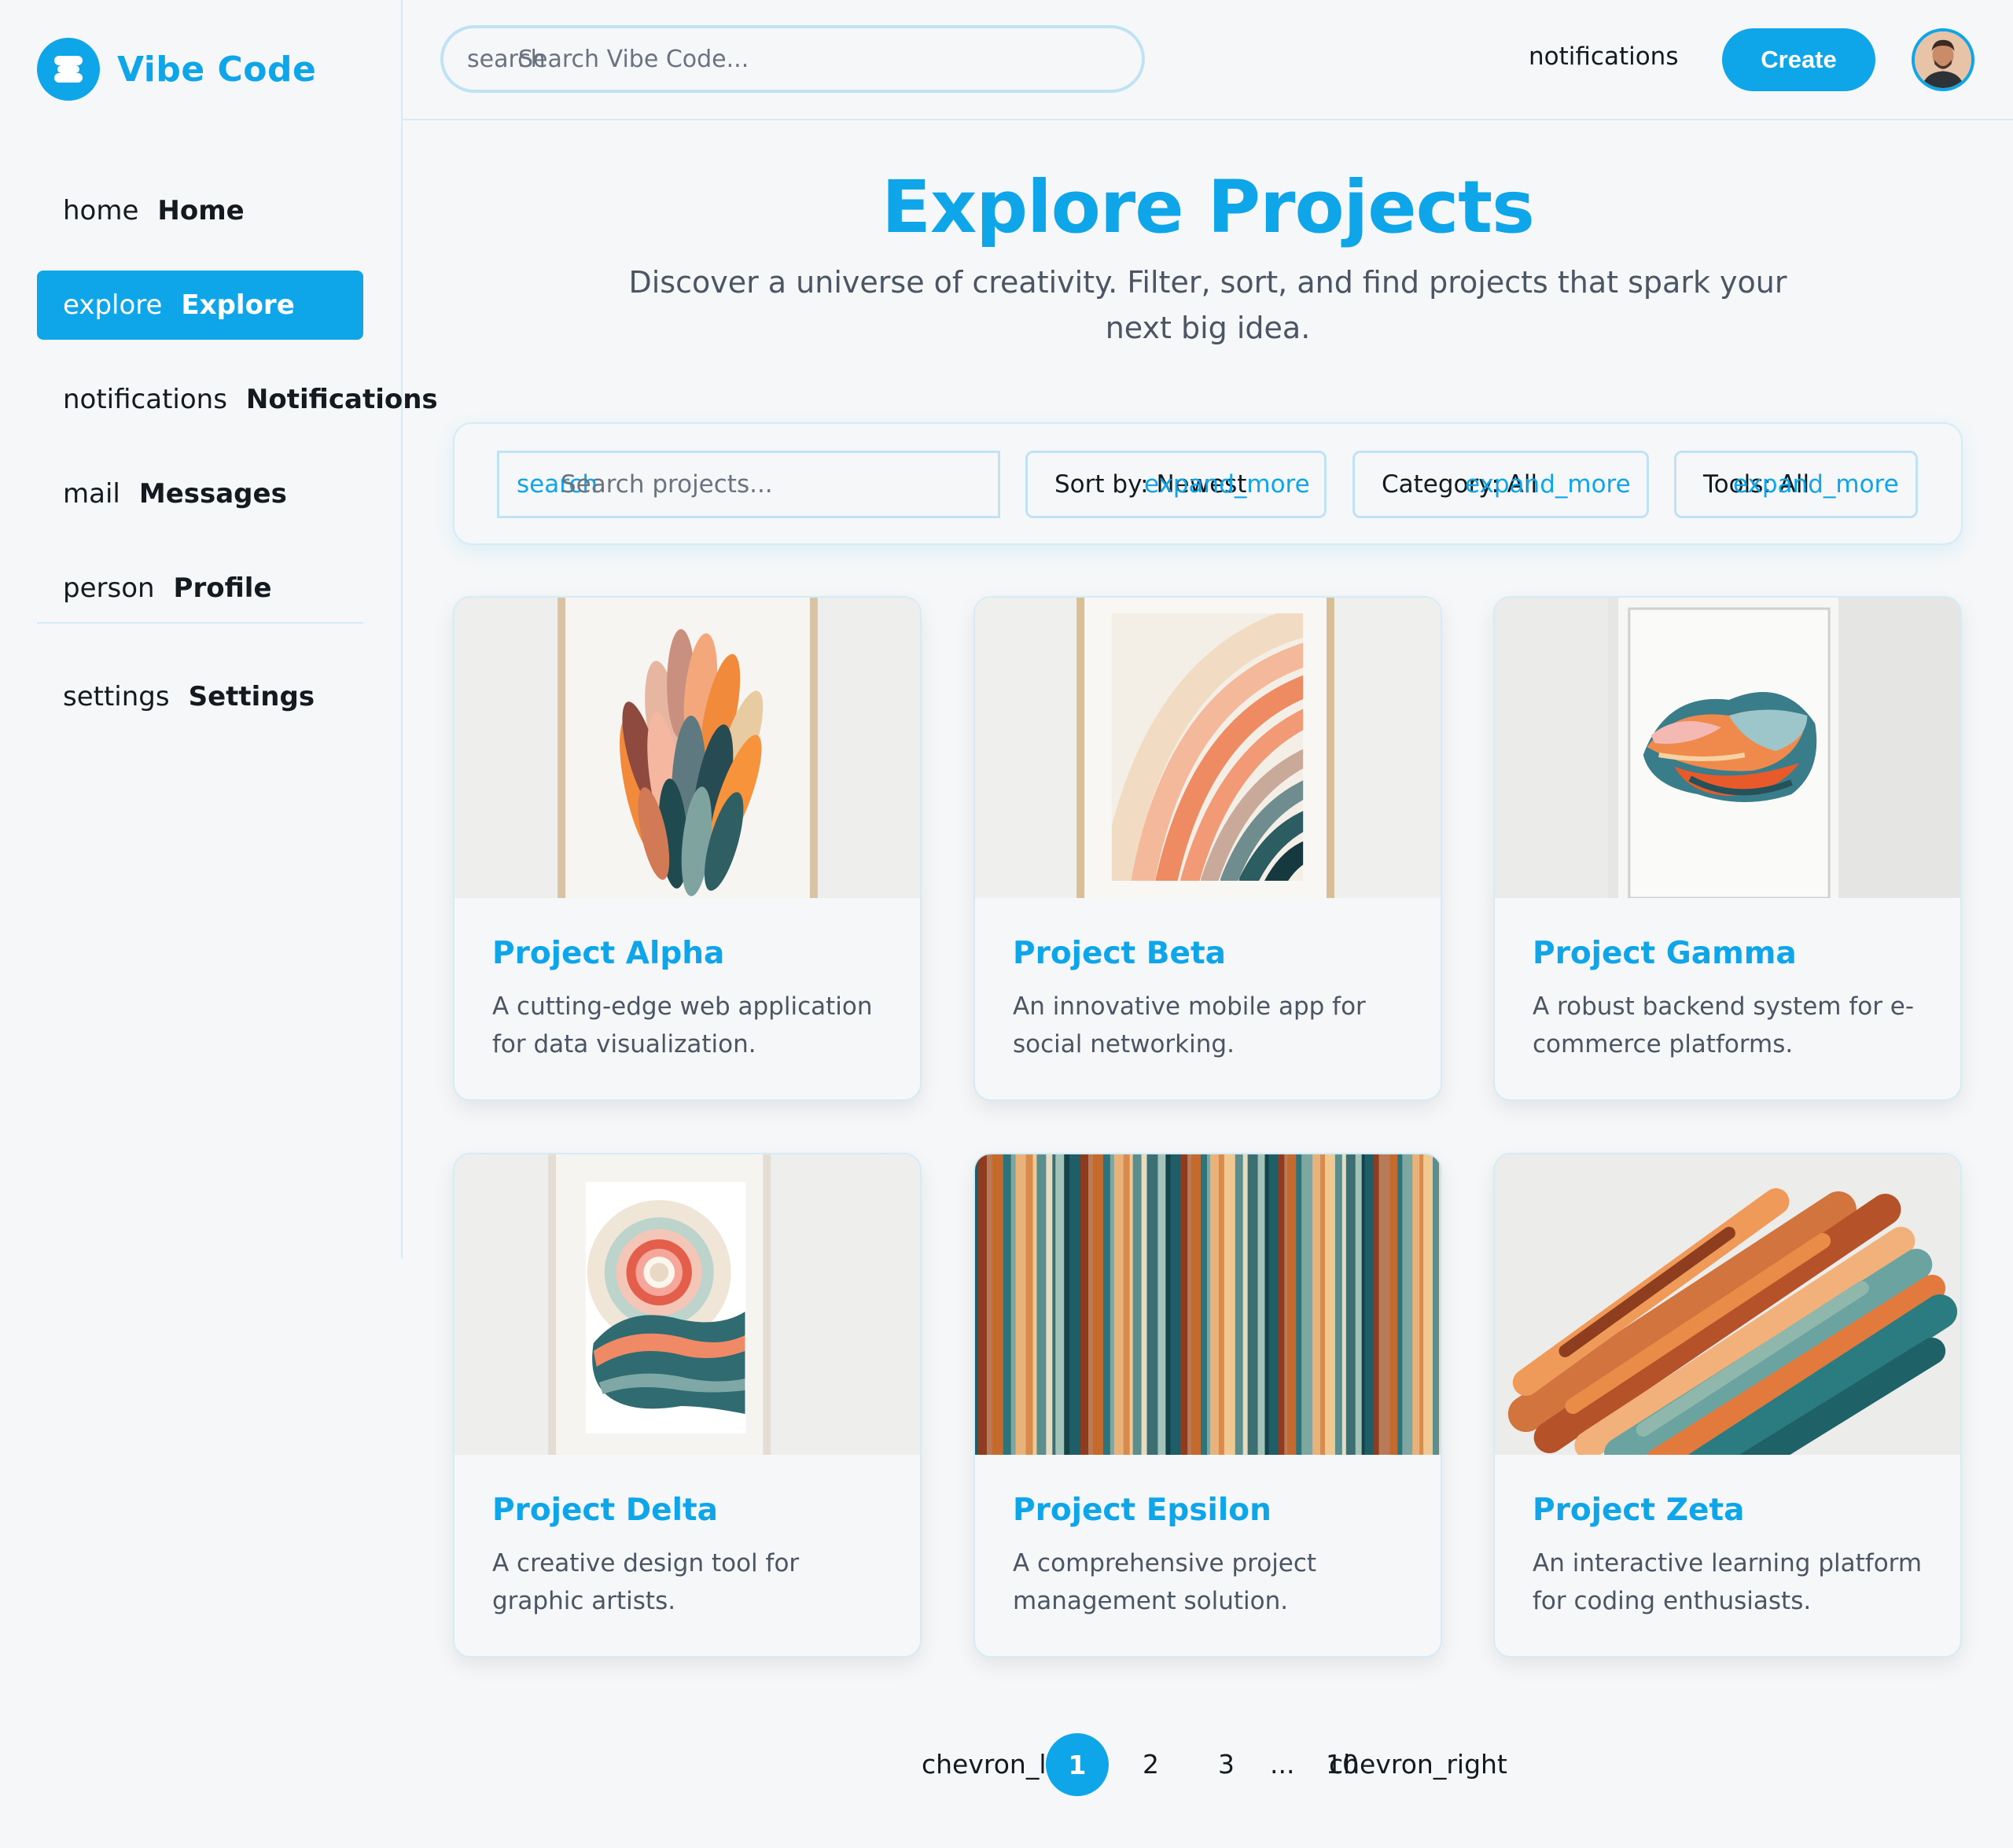  Describe the element at coordinates (116, 696) in the screenshot. I see `settings-icon: settings` at that location.